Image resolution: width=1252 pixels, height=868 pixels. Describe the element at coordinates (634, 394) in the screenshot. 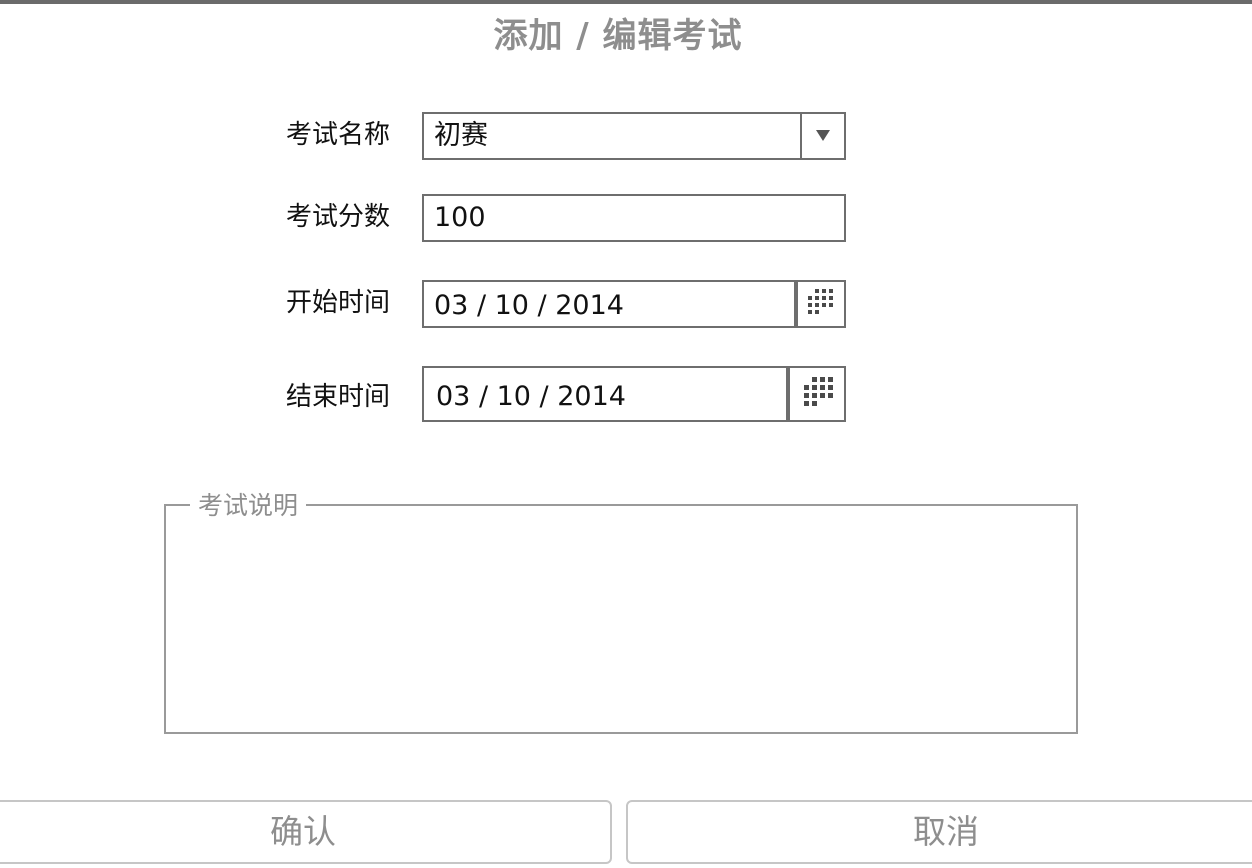

I see `end-time-input: 03 / 10 / 2014` at that location.